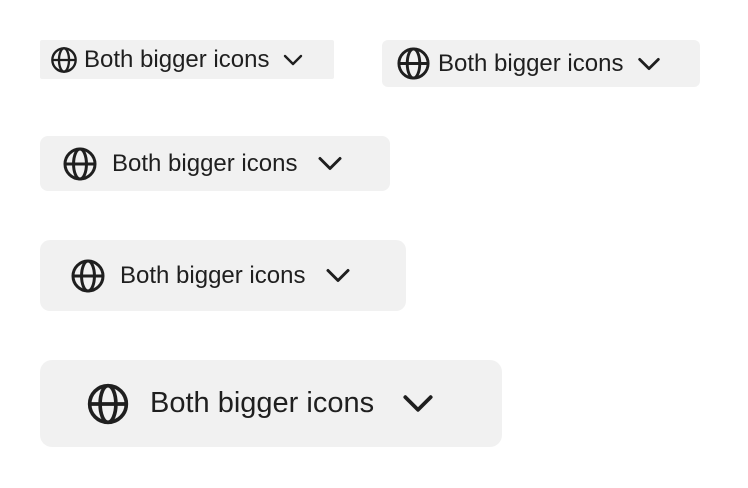 The height and width of the screenshot is (488, 748). I want to click on dropdown-button-xlarge: Both bigger icons, so click(271, 403).